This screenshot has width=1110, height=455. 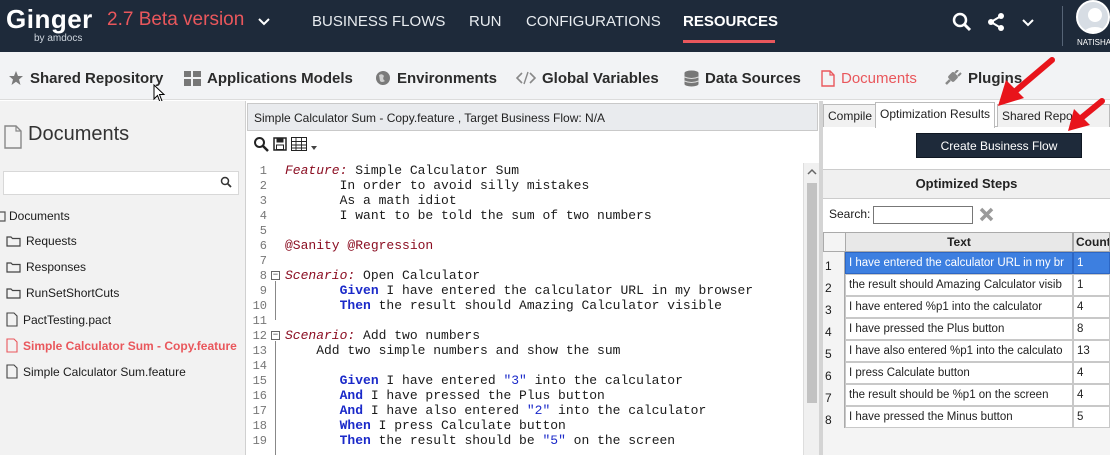 I want to click on nav-resources: RESOURCES, so click(x=730, y=21).